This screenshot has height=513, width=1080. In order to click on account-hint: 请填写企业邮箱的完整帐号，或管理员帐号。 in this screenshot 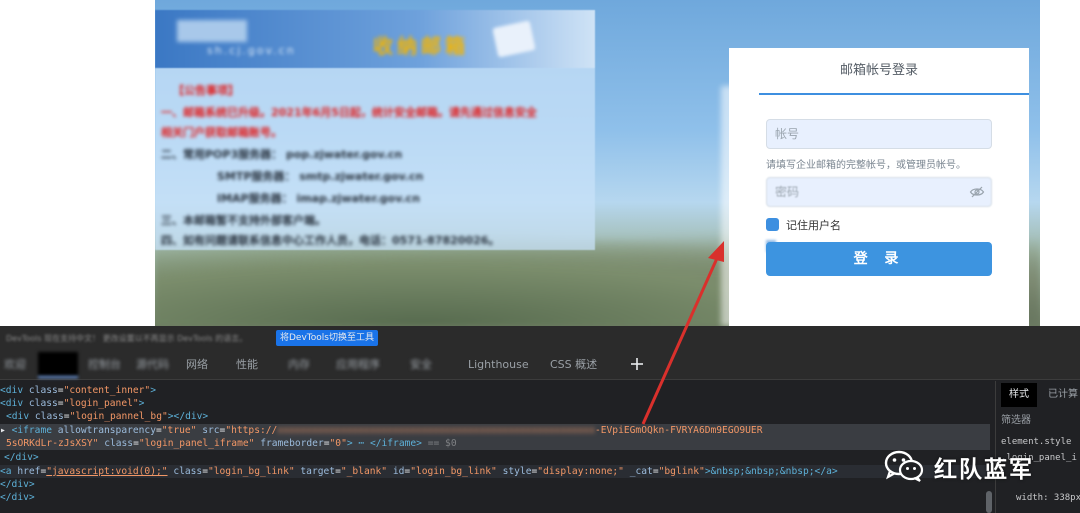, I will do `click(866, 165)`.